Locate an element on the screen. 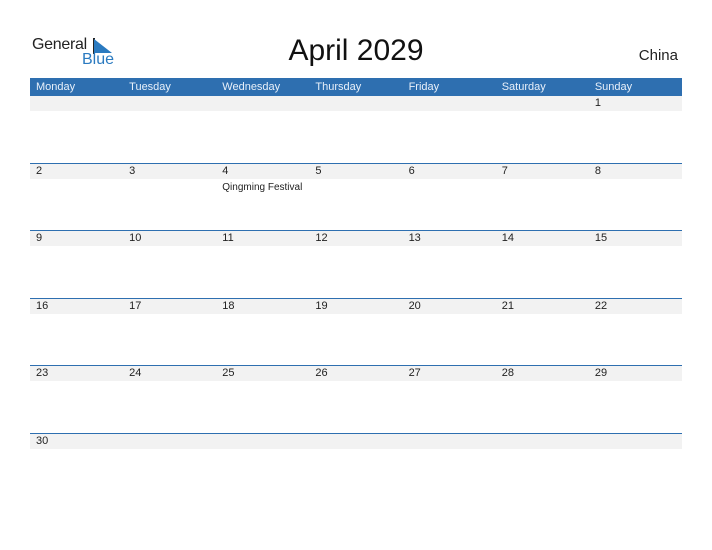  day-cell: 21 is located at coordinates (542, 306).